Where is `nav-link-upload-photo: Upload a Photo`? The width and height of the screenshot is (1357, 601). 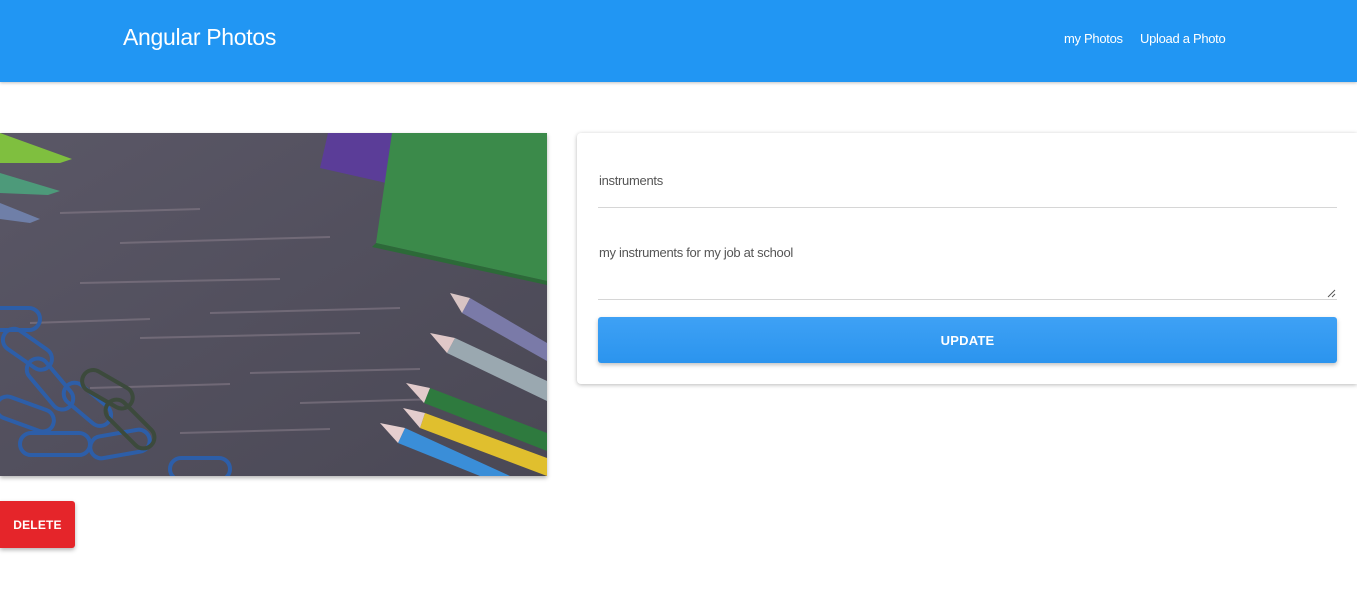
nav-link-upload-photo: Upload a Photo is located at coordinates (1183, 38).